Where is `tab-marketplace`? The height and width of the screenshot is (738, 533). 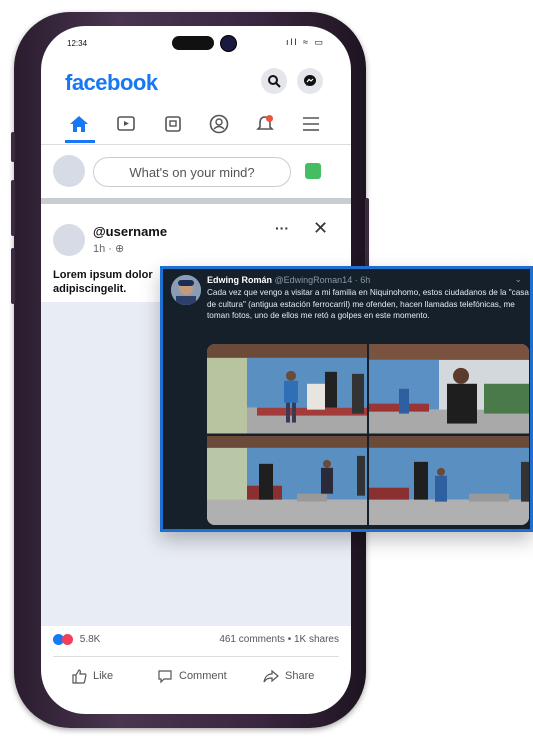
tab-marketplace is located at coordinates (173, 124).